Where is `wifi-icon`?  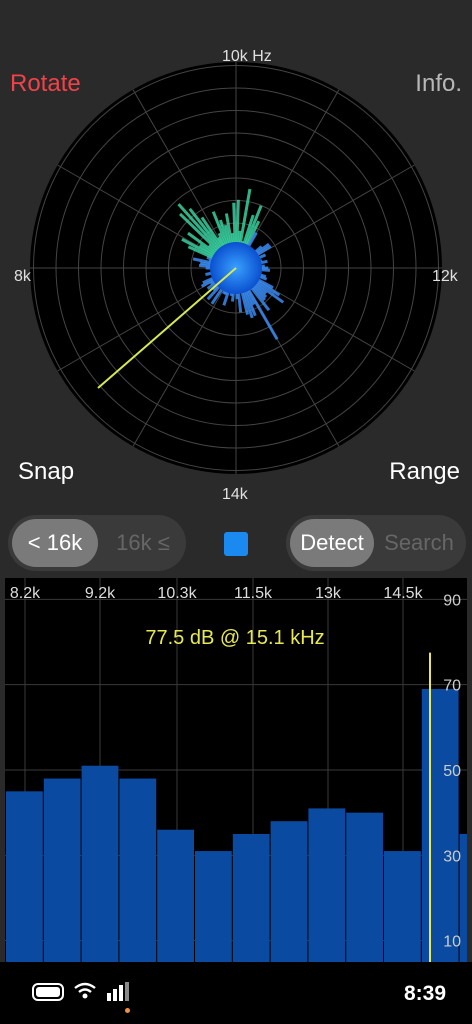
wifi-icon is located at coordinates (85, 990).